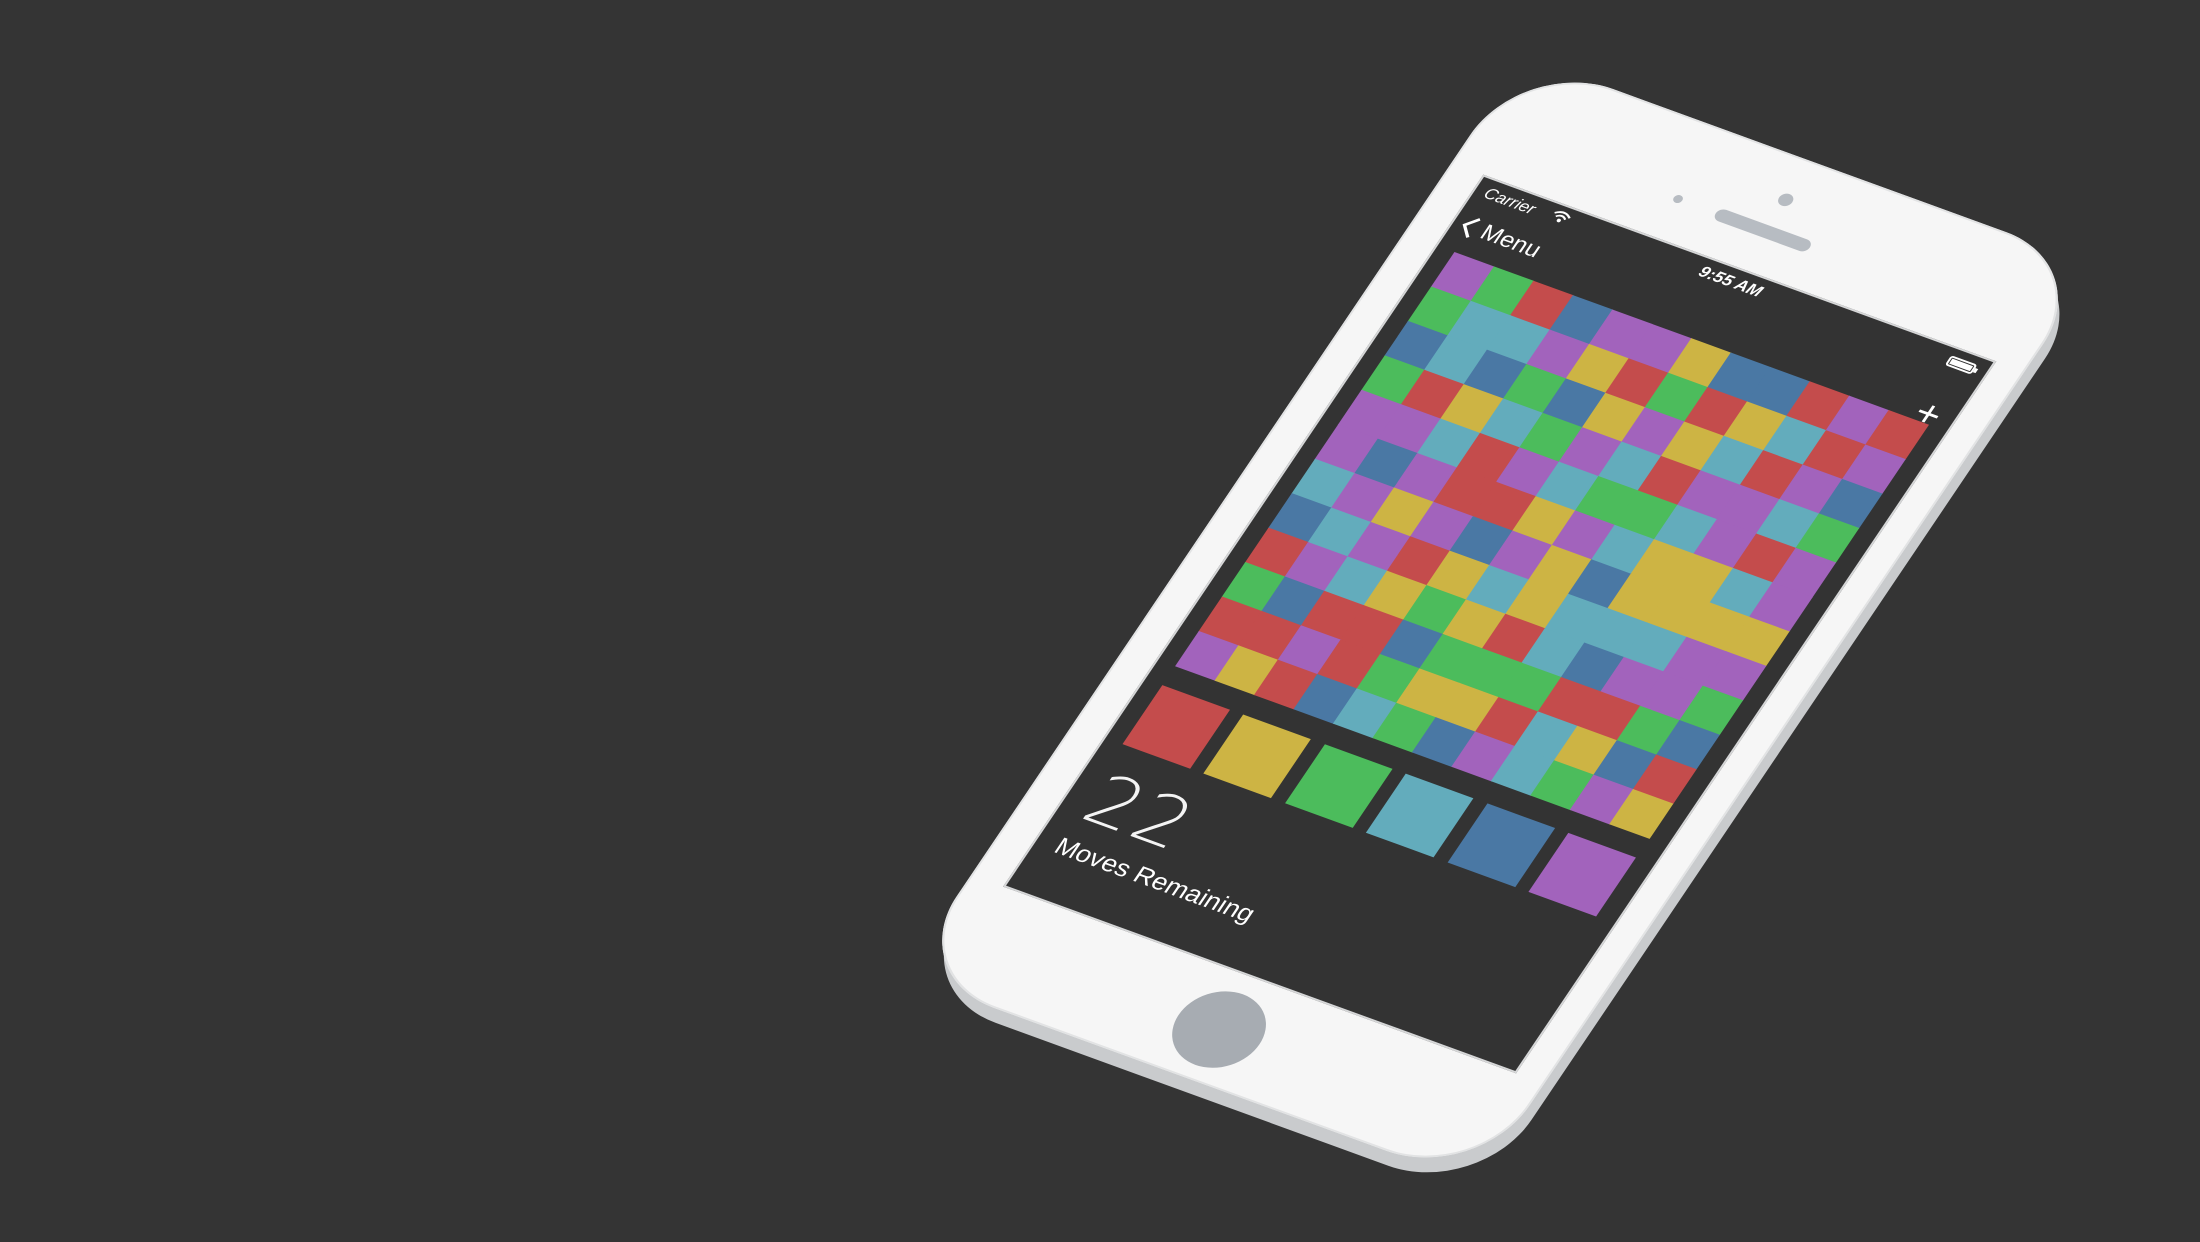 The image size is (2200, 1242). What do you see at coordinates (1582, 874) in the screenshot?
I see `color-swatch-purple` at bounding box center [1582, 874].